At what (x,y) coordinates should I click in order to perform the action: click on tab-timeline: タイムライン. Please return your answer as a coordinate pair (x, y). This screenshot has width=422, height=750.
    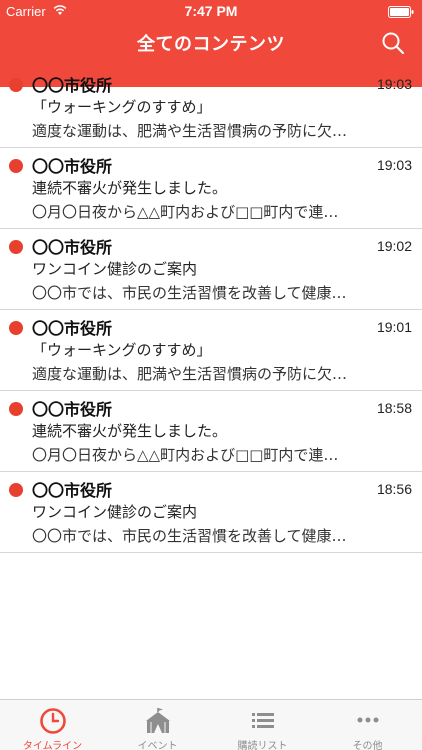
    Looking at the image, I should click on (52, 725).